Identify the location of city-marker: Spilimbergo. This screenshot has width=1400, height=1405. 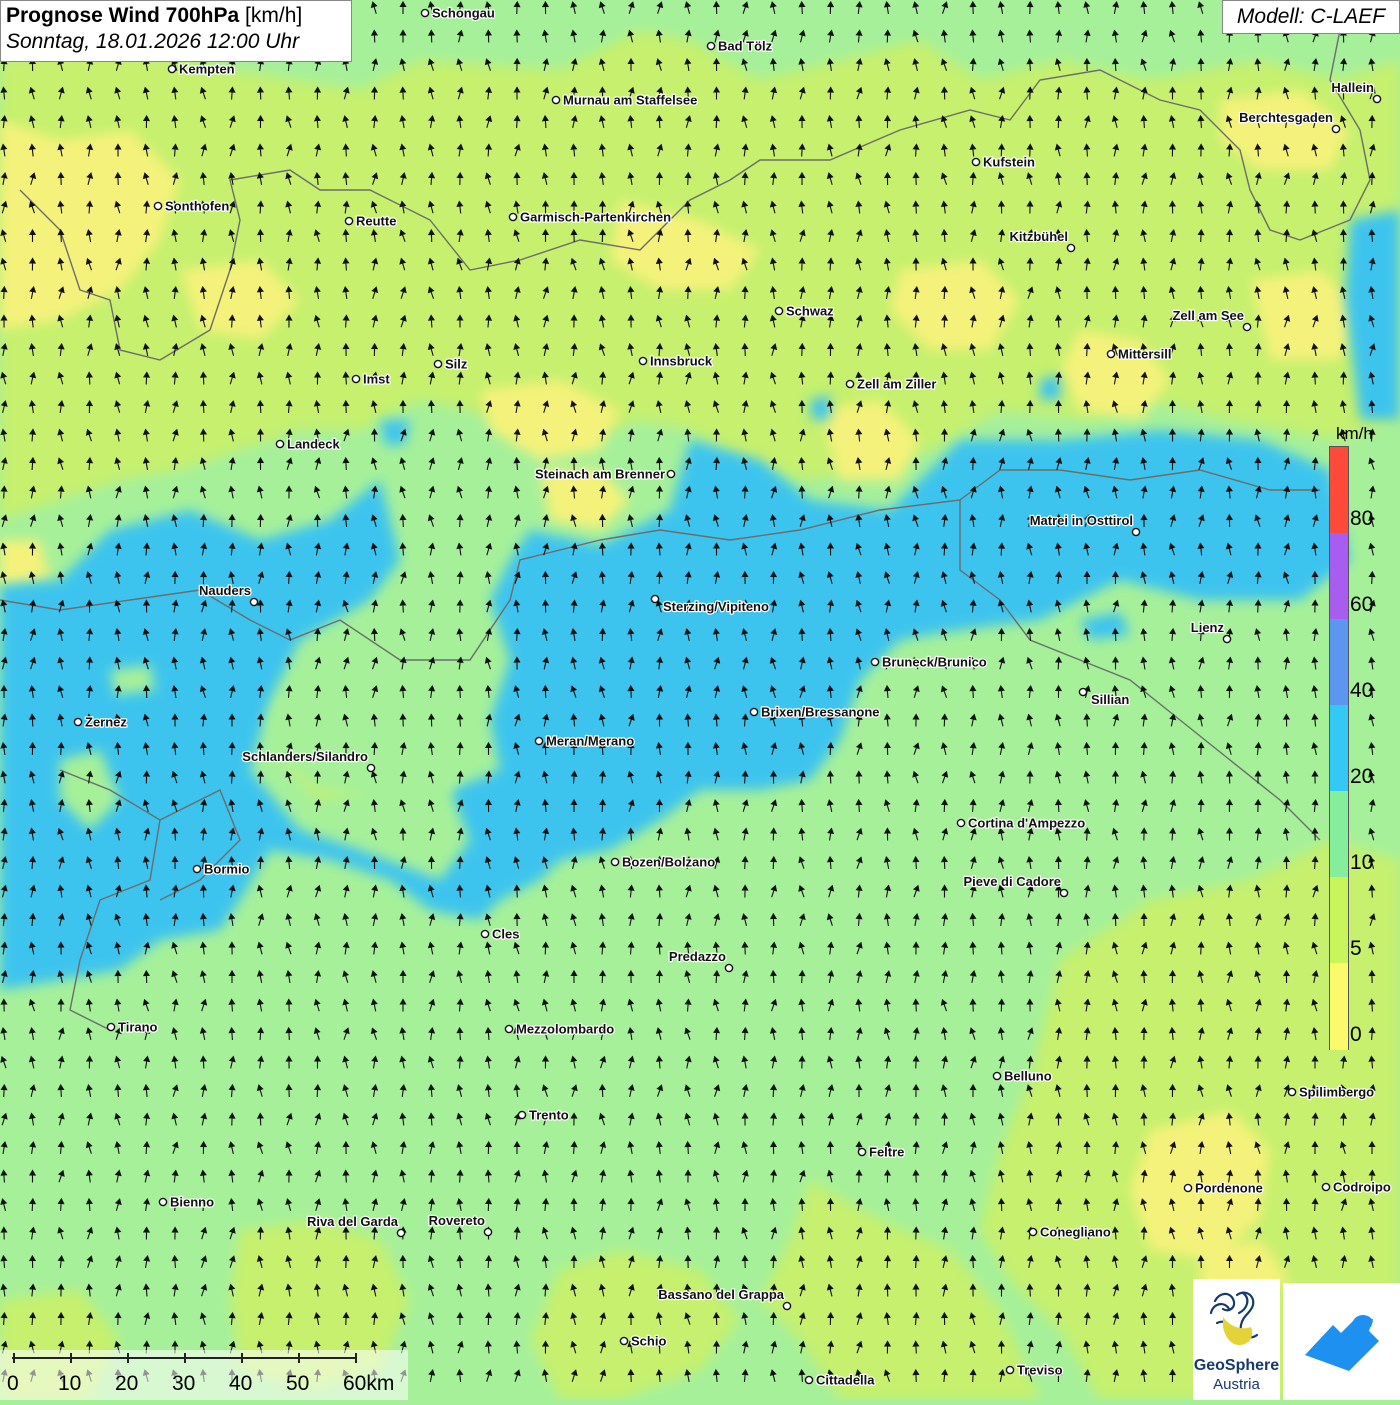
(1331, 1092).